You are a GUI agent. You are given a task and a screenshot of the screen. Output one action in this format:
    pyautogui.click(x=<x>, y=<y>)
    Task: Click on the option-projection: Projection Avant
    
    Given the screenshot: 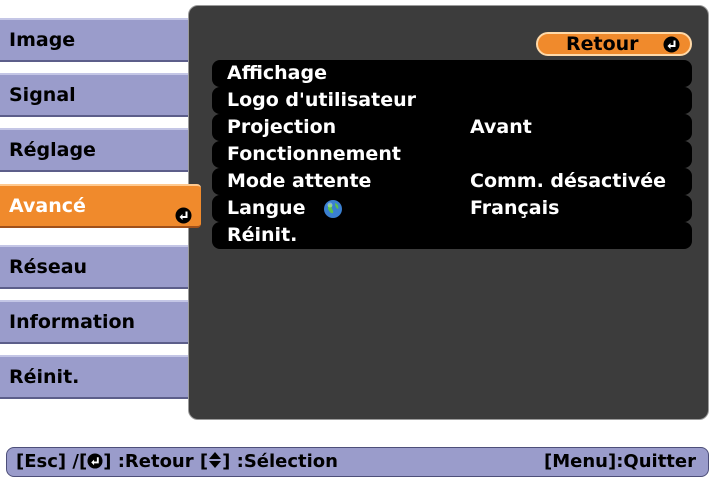 What is the action you would take?
    pyautogui.click(x=452, y=127)
    